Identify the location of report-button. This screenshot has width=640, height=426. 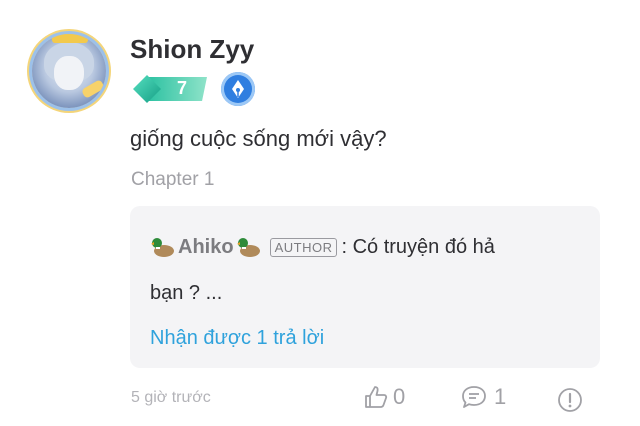
(570, 400).